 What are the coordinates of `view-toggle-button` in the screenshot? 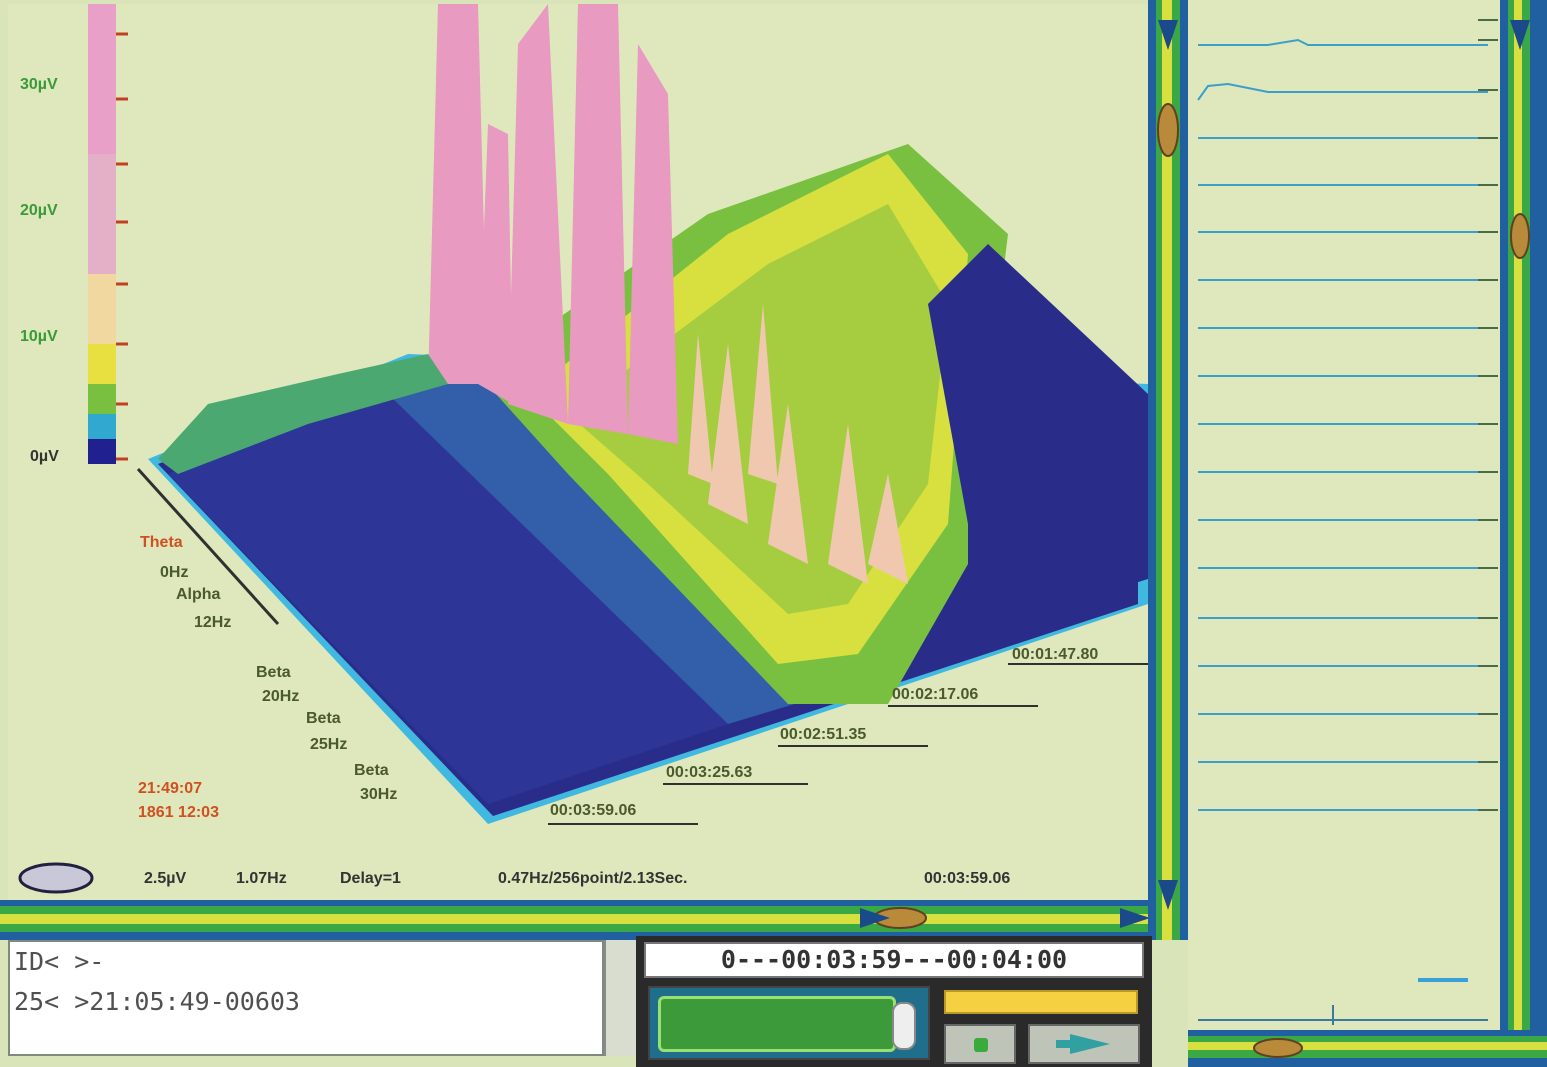 It's located at (62, 879).